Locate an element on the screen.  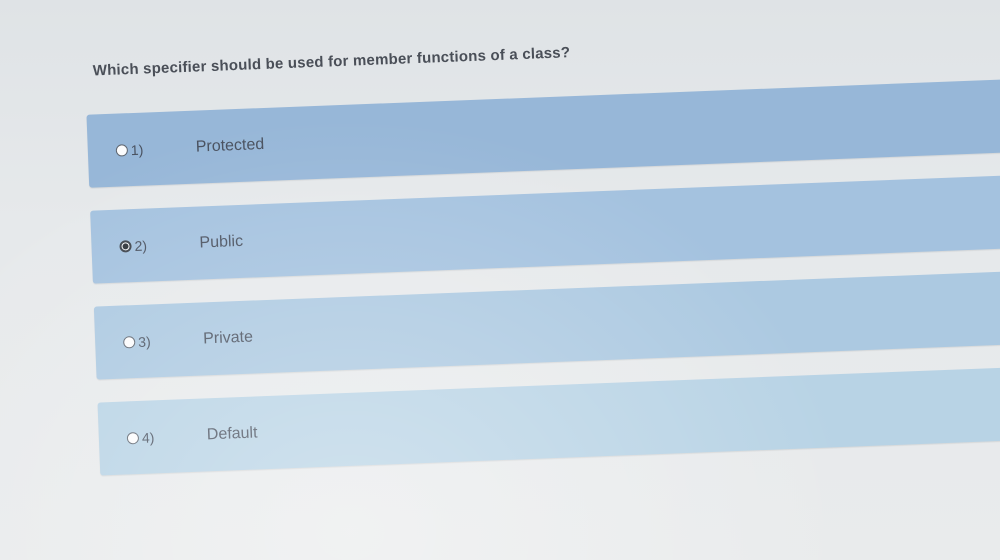
option-number: 4) is located at coordinates (148, 437).